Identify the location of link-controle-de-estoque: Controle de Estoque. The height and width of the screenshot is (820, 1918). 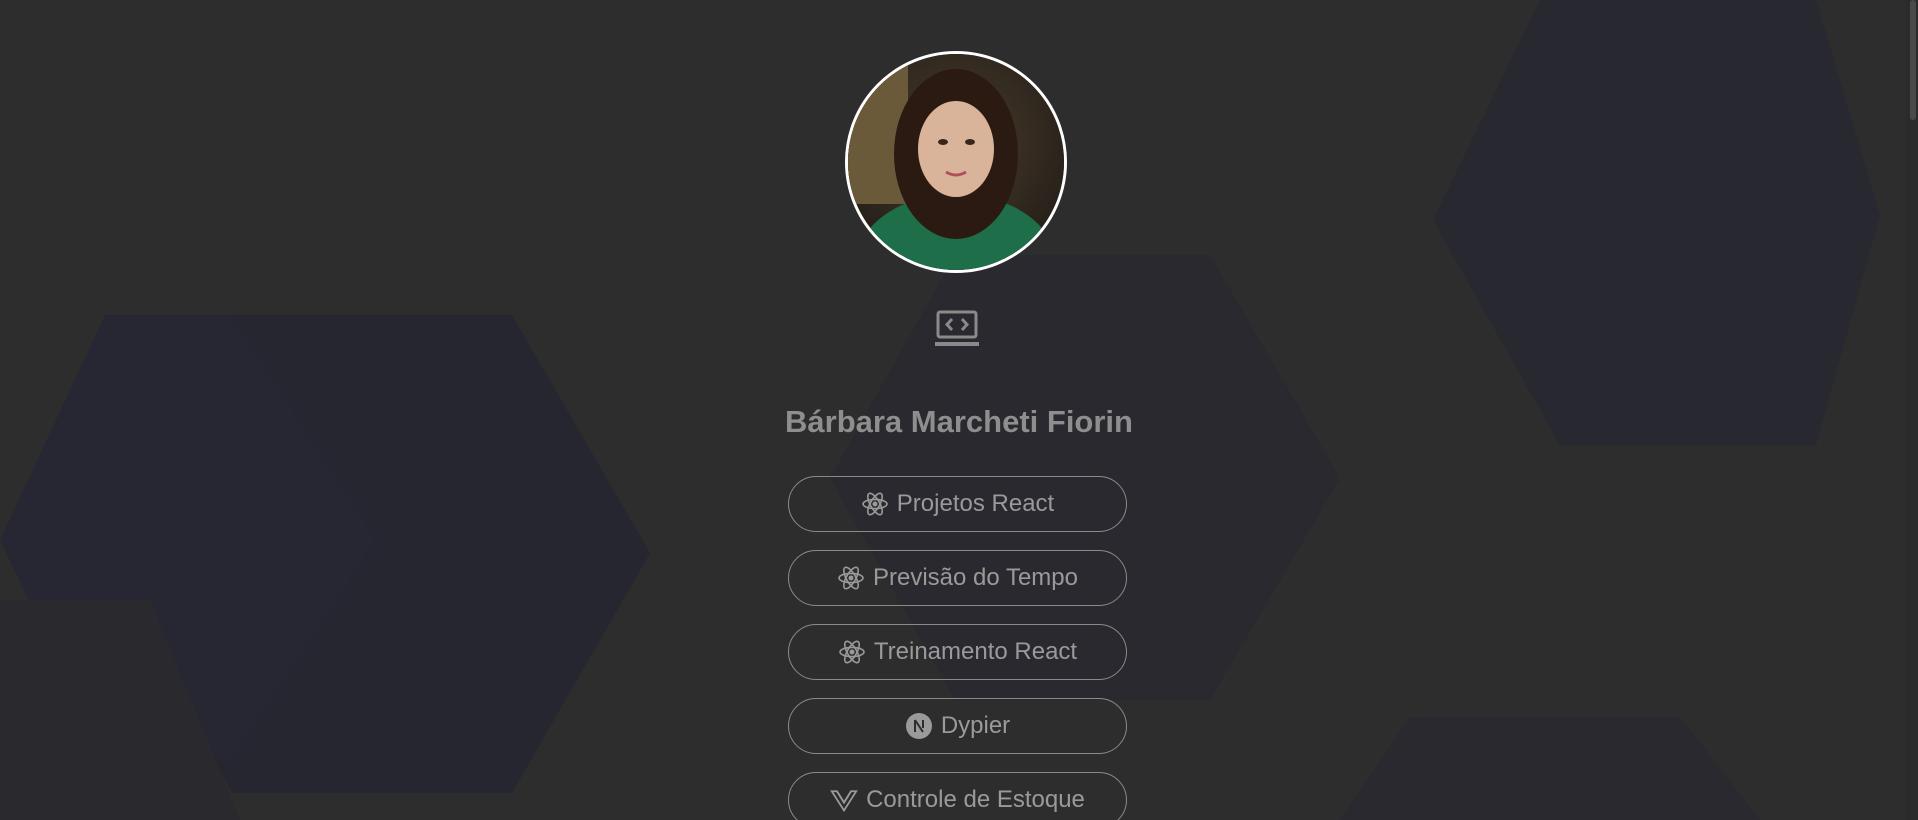
(957, 796).